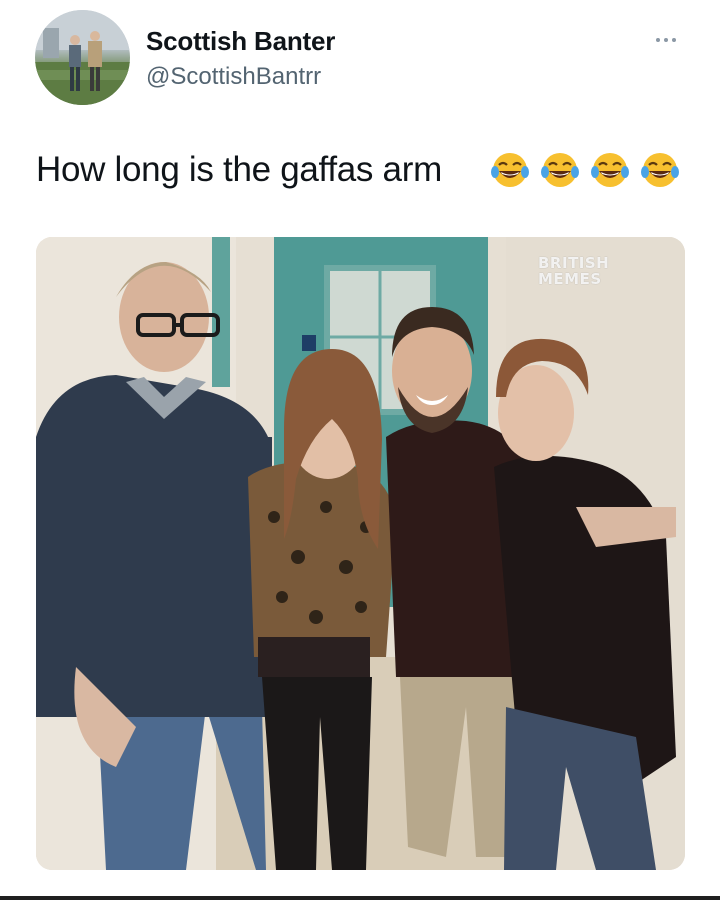 This screenshot has width=720, height=900. I want to click on watermark: BRITISH MEMES, so click(608, 275).